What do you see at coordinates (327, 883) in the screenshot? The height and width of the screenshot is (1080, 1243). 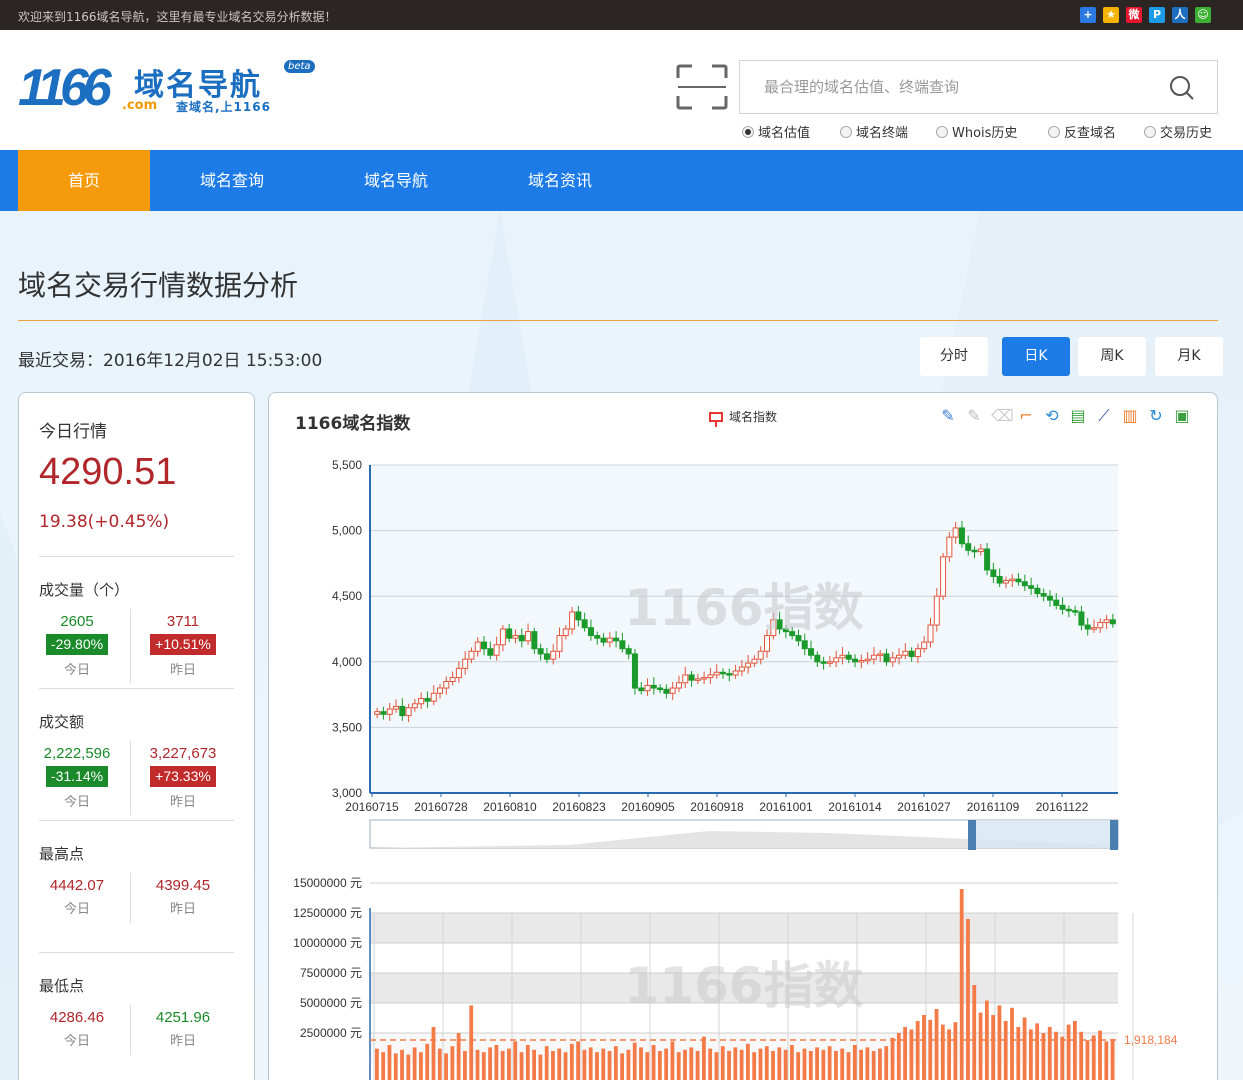 I see `volume-y-tick: 15000000 元` at bounding box center [327, 883].